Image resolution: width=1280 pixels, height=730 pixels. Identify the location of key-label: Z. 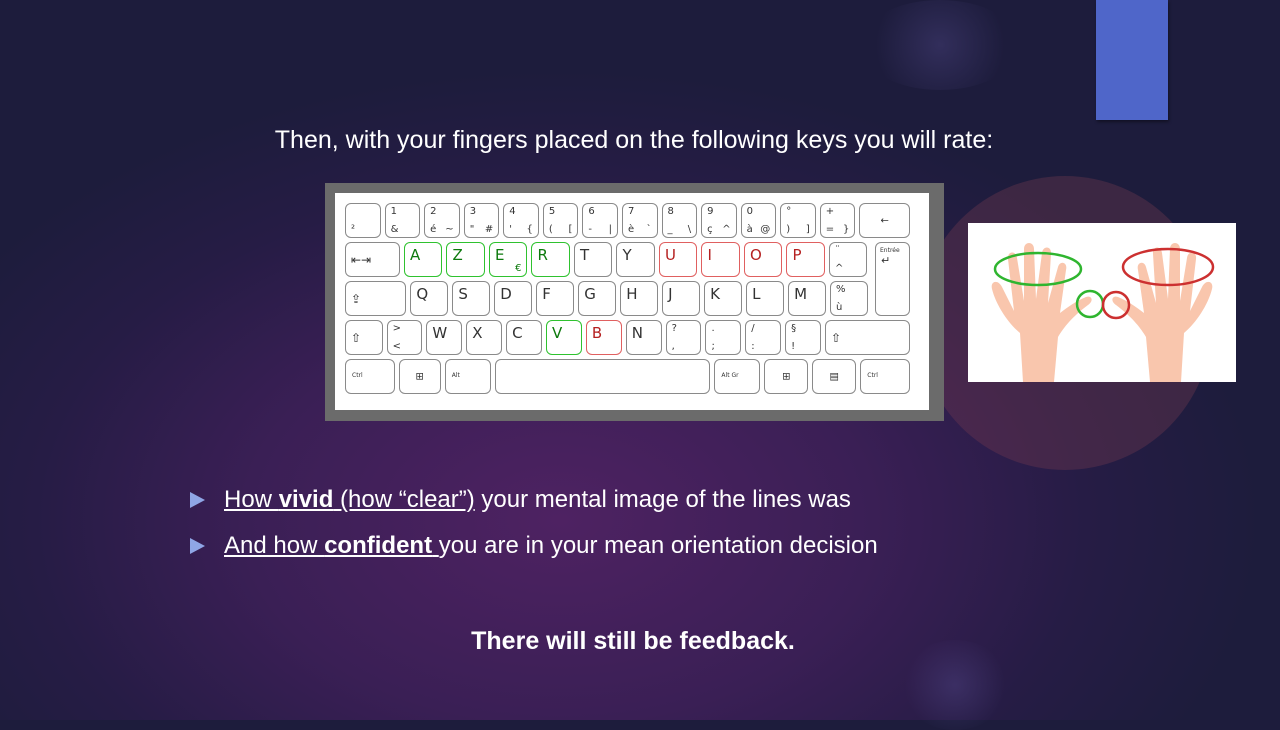
(457, 255).